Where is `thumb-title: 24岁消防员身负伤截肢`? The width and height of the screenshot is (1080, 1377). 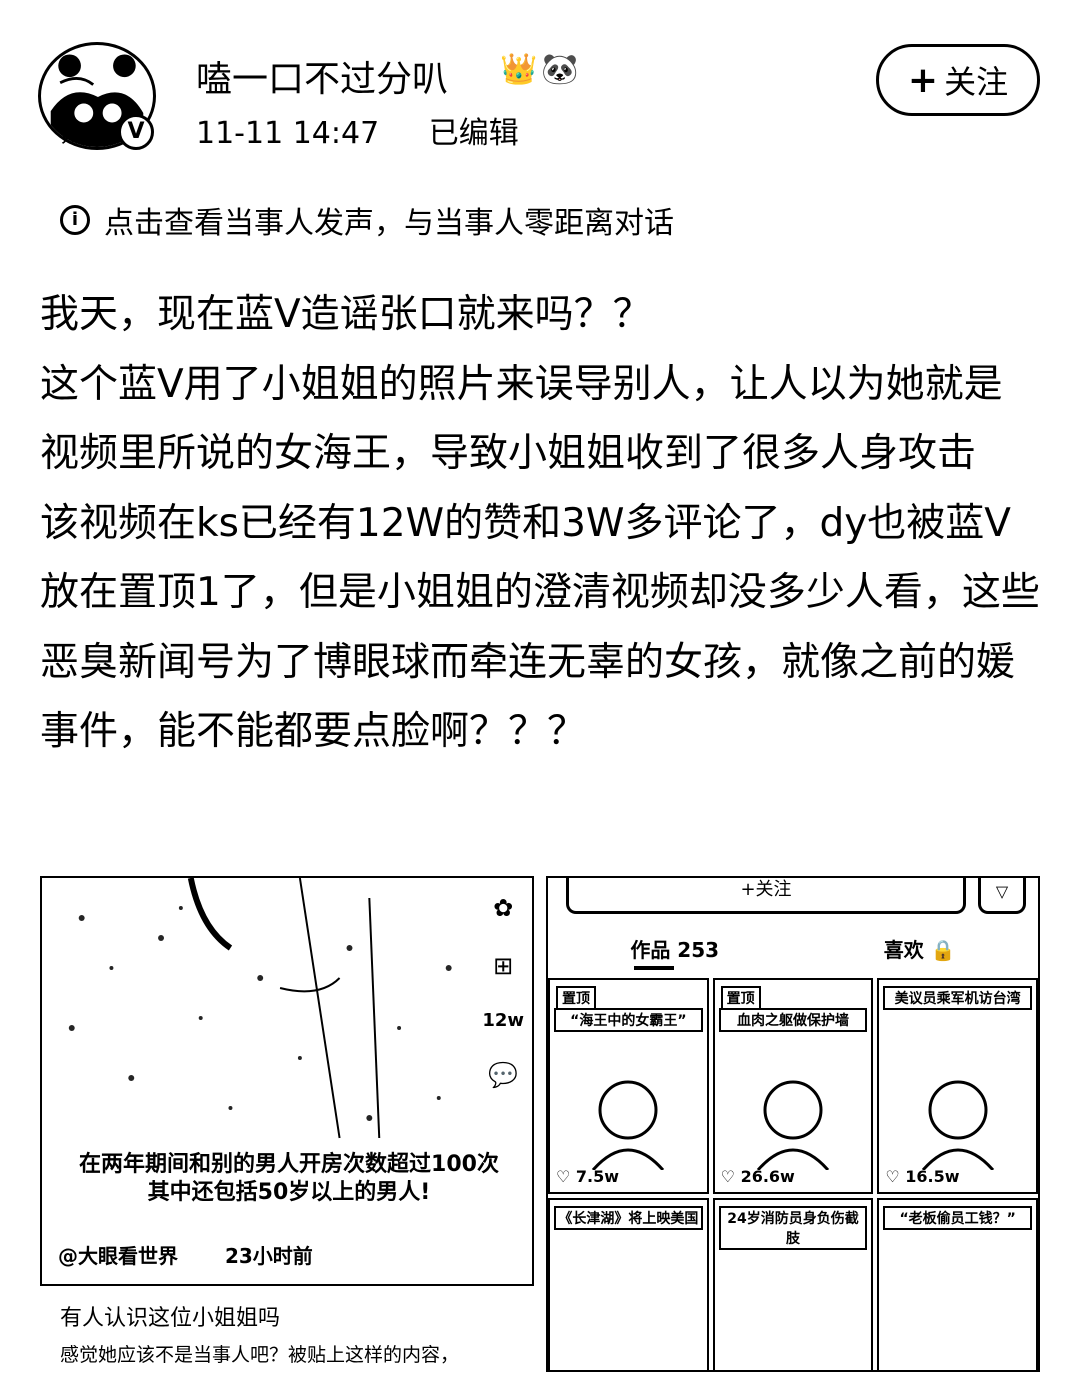 thumb-title: 24岁消防员身负伤截肢 is located at coordinates (793, 1228).